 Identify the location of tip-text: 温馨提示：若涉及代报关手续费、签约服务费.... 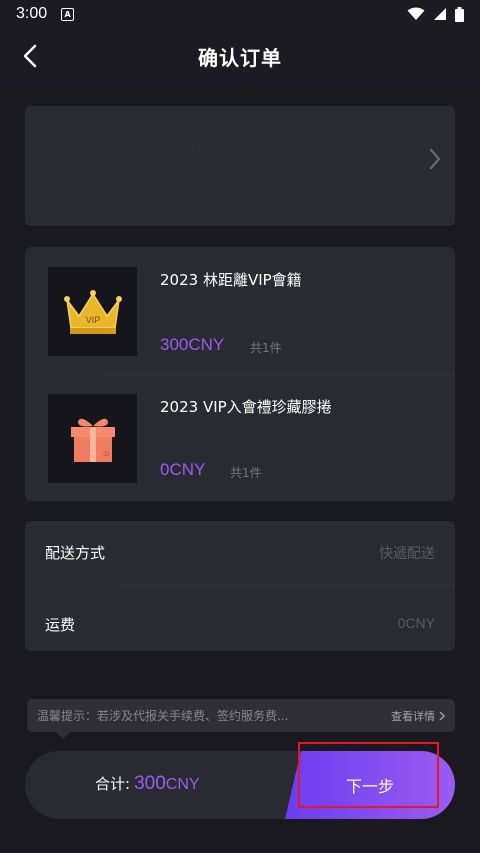
(163, 716).